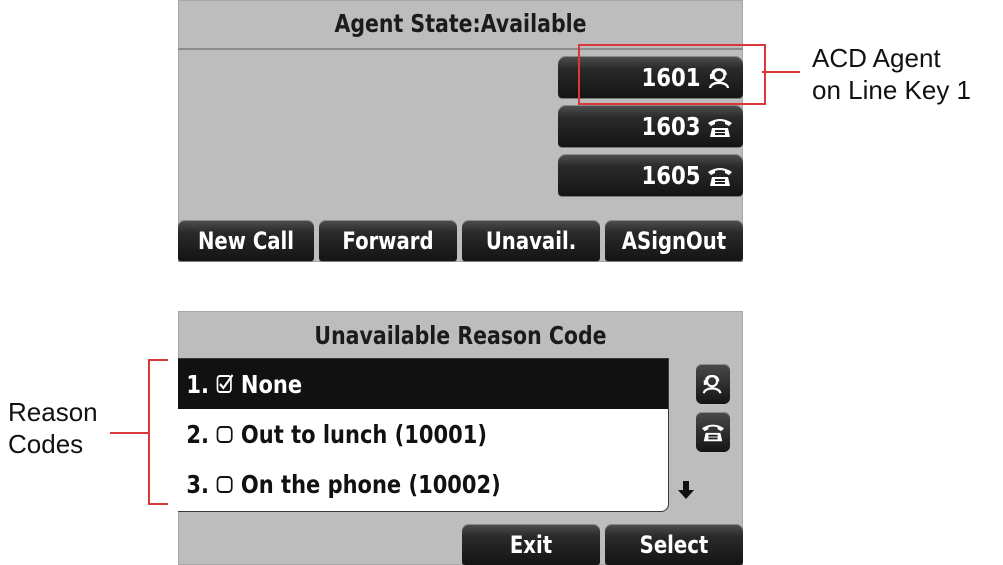 The height and width of the screenshot is (565, 1003). I want to click on reason-code-item: 1. None, so click(423, 384).